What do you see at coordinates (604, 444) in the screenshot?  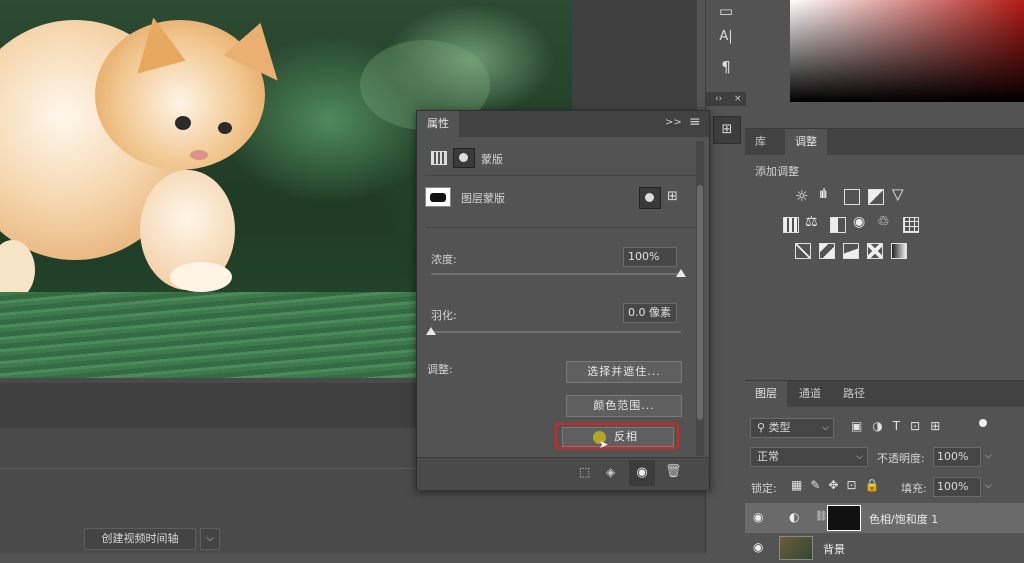 I see `cursor-arrow-icon: ➤` at bounding box center [604, 444].